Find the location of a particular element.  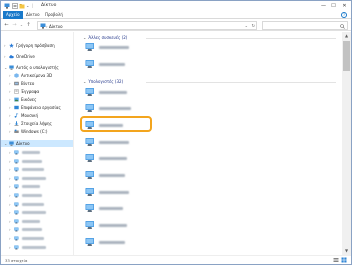

nav-music: › Μουσική is located at coordinates (37, 115).